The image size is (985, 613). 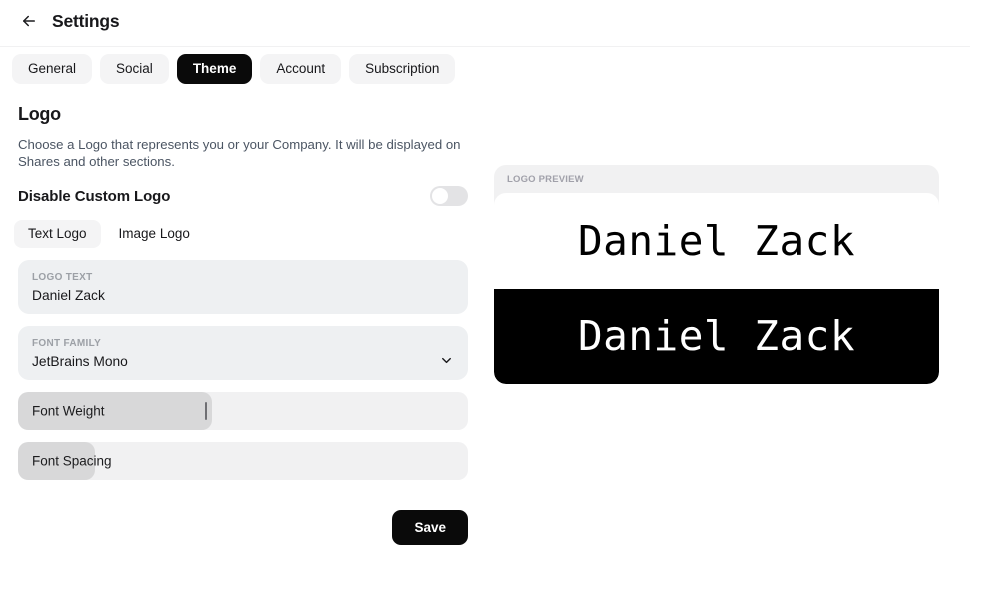 I want to click on logo-preview-light-text: Daniel Zack, so click(x=716, y=240).